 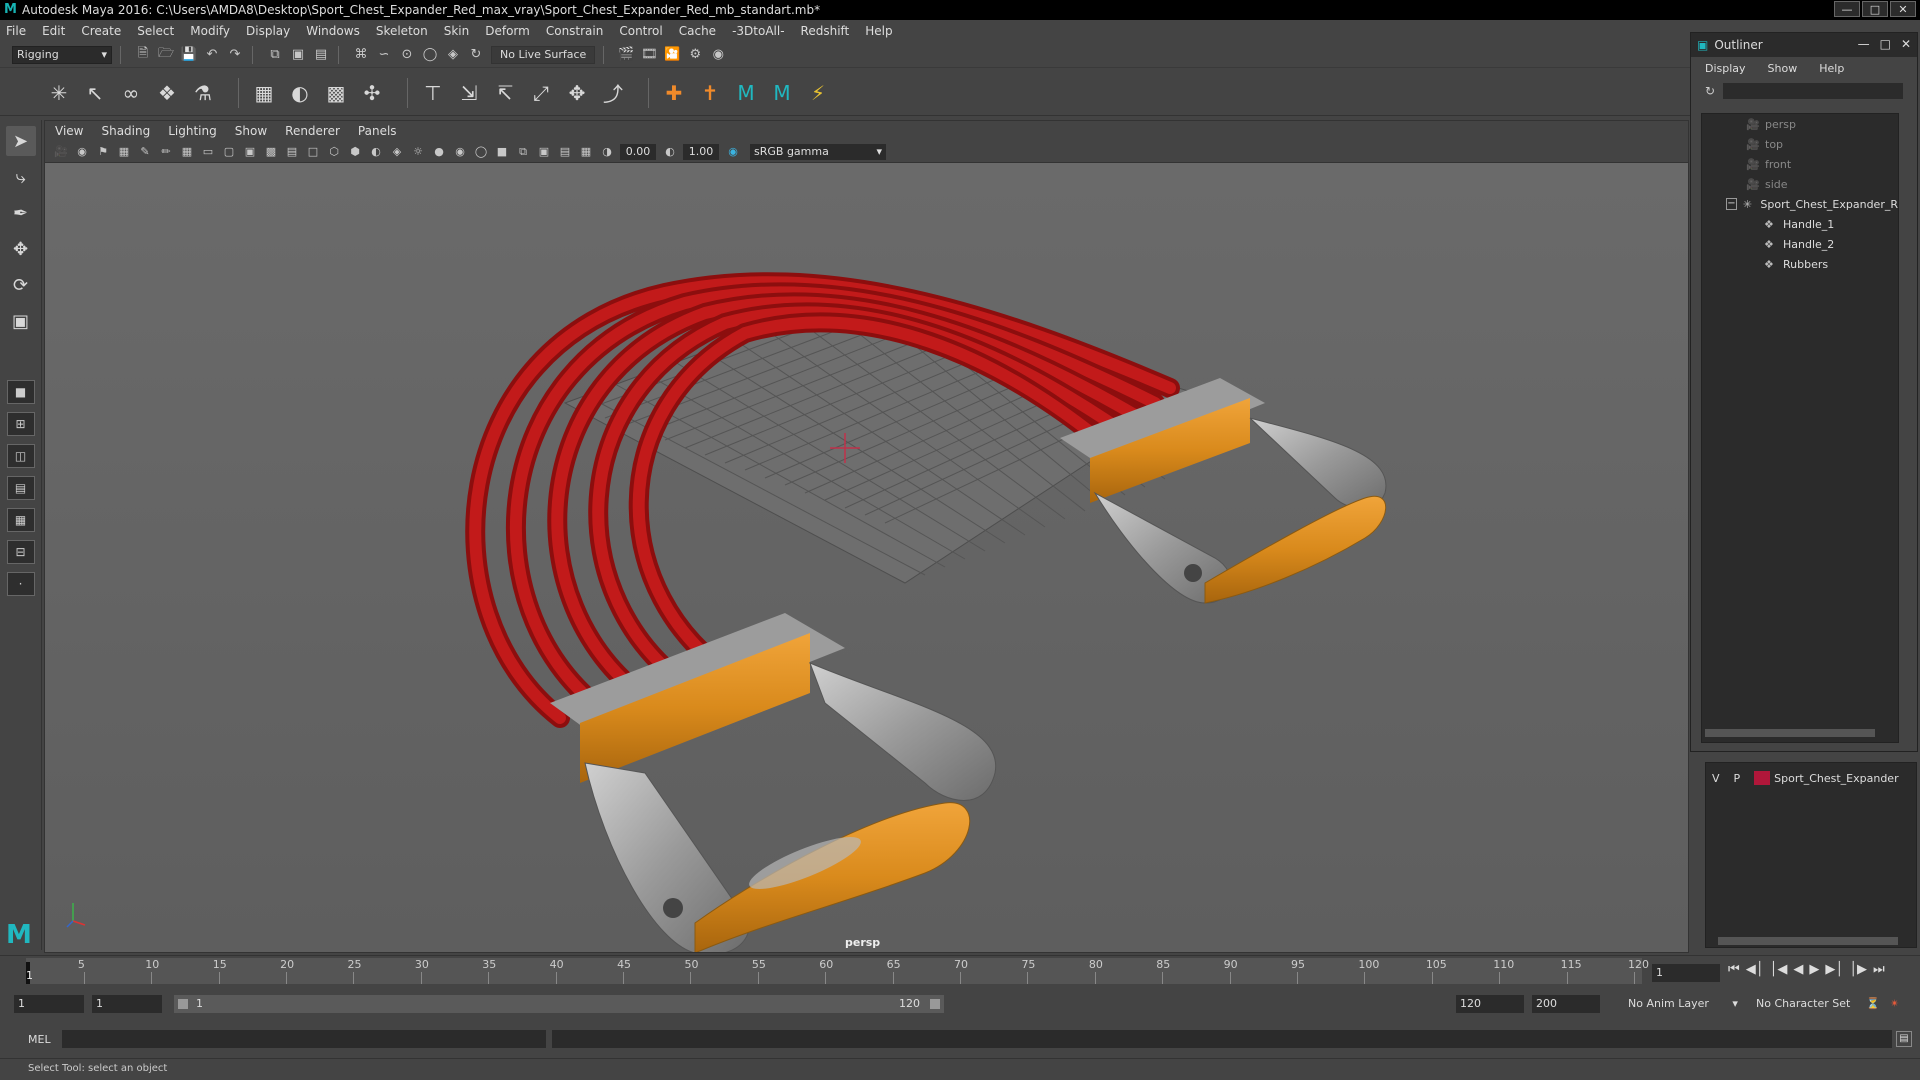 I want to click on four-view-layout-button: ⊞, so click(x=20, y=424).